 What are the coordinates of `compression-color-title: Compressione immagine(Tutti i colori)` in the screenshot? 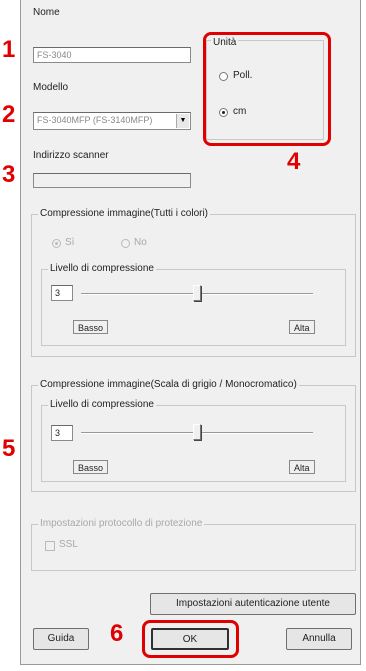 It's located at (124, 213).